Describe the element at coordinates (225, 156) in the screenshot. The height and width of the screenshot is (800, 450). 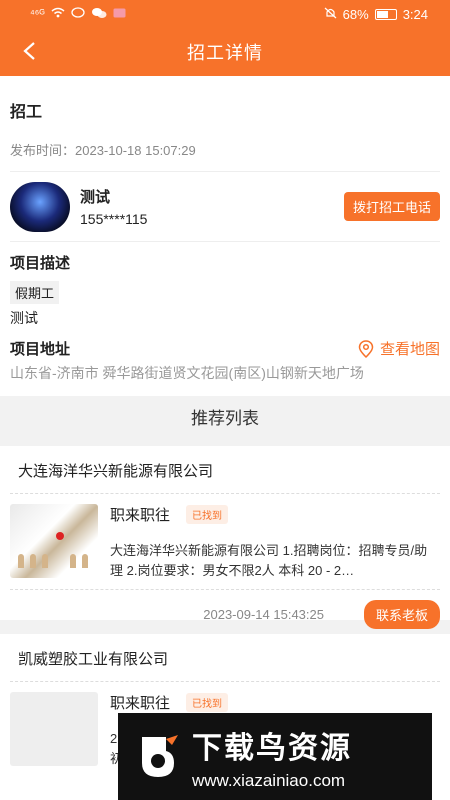
I see `publish-time: 发布时间：2023-10-18 15:07:29` at that location.